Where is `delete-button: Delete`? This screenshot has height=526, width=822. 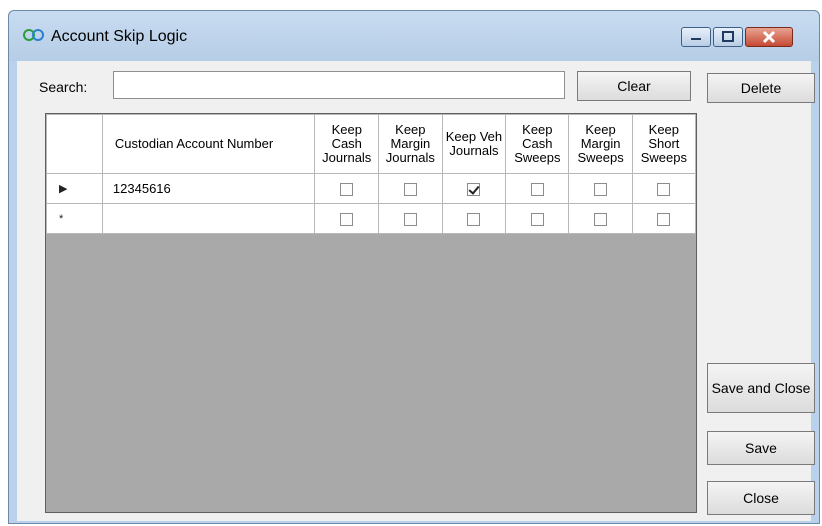 delete-button: Delete is located at coordinates (761, 88).